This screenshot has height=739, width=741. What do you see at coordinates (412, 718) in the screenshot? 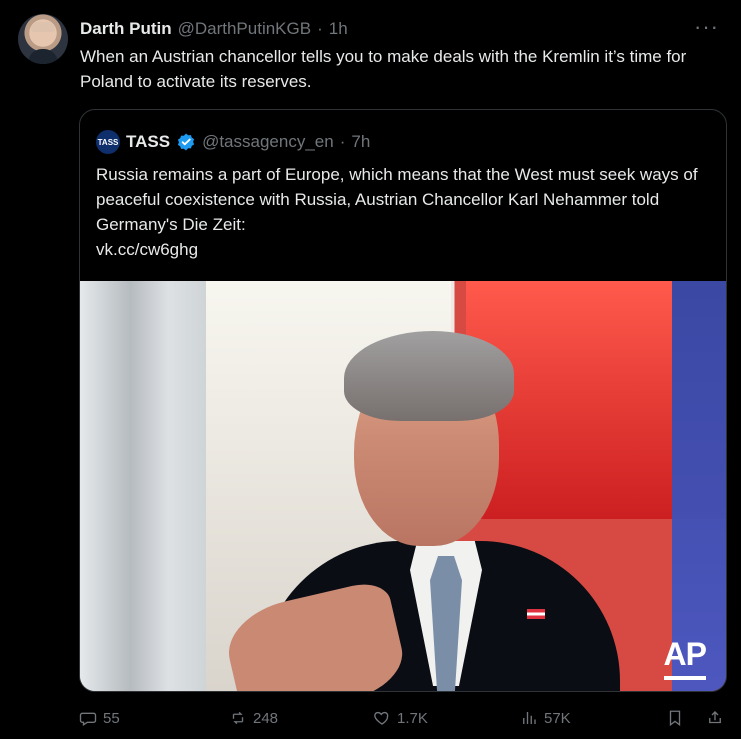
I see `like-count: 1.7K` at bounding box center [412, 718].